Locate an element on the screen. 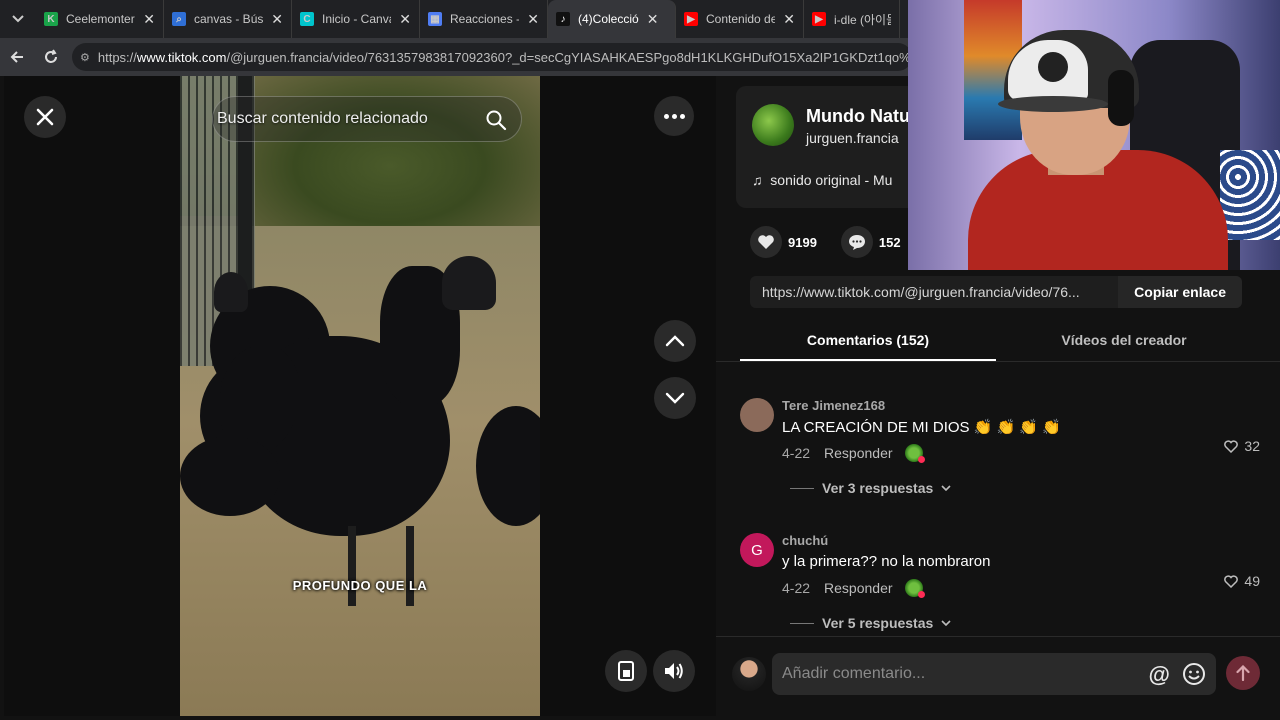 The width and height of the screenshot is (1280, 720). author-avatar is located at coordinates (773, 125).